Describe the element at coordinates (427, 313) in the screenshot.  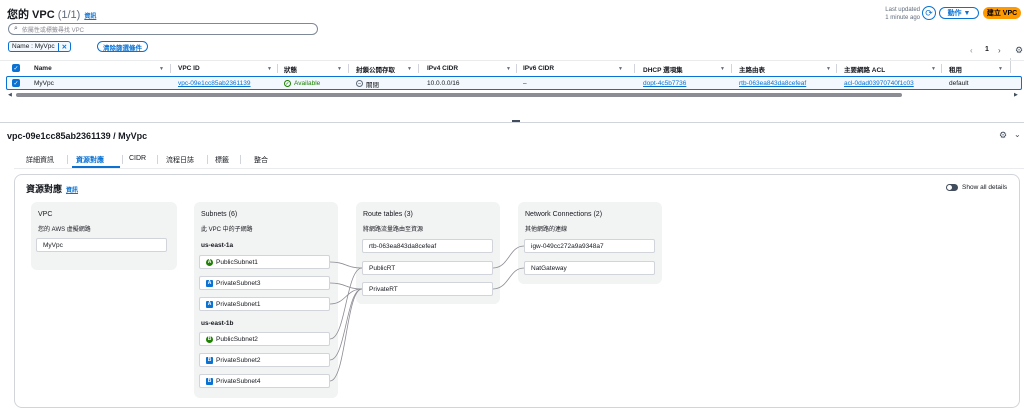
I see `connector-lines` at that location.